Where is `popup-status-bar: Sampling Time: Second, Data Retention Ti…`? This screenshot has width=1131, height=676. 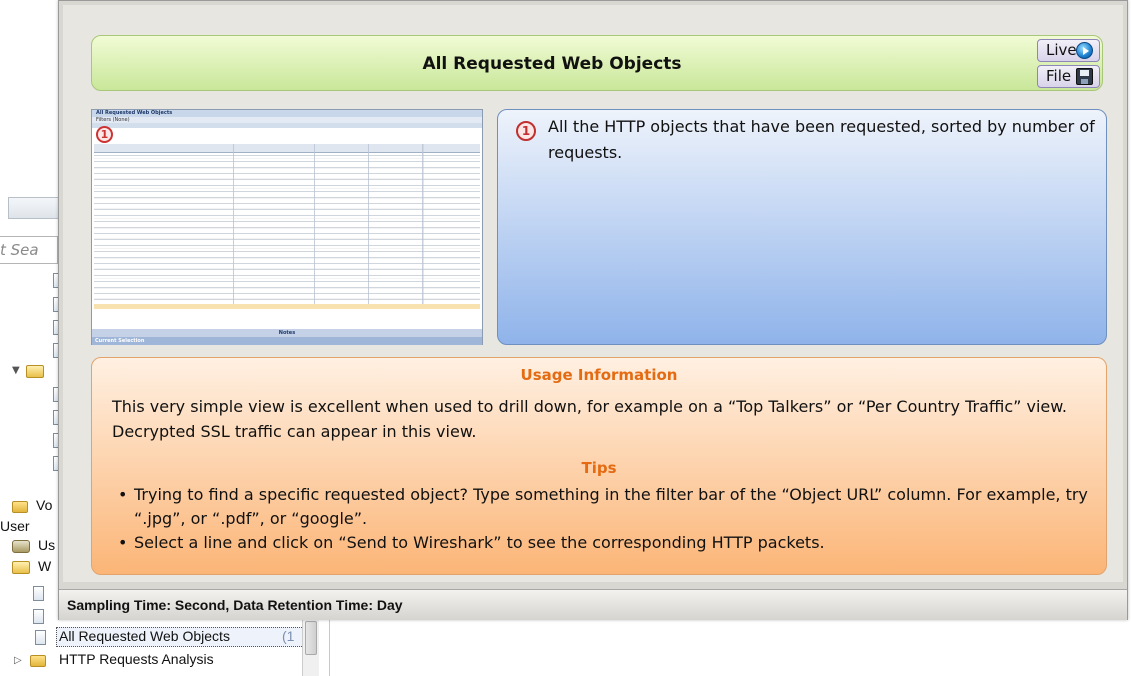 popup-status-bar: Sampling Time: Second, Data Retention Ti… is located at coordinates (593, 604).